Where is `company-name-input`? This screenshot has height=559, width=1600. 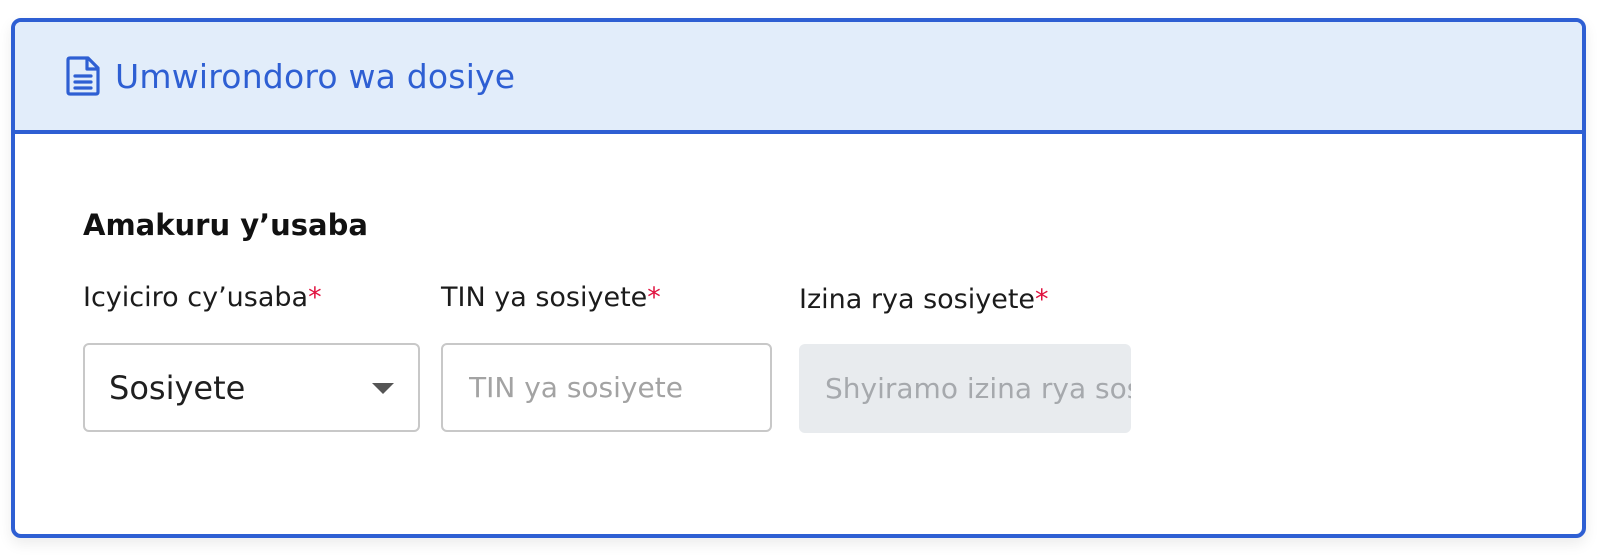
company-name-input is located at coordinates (965, 388).